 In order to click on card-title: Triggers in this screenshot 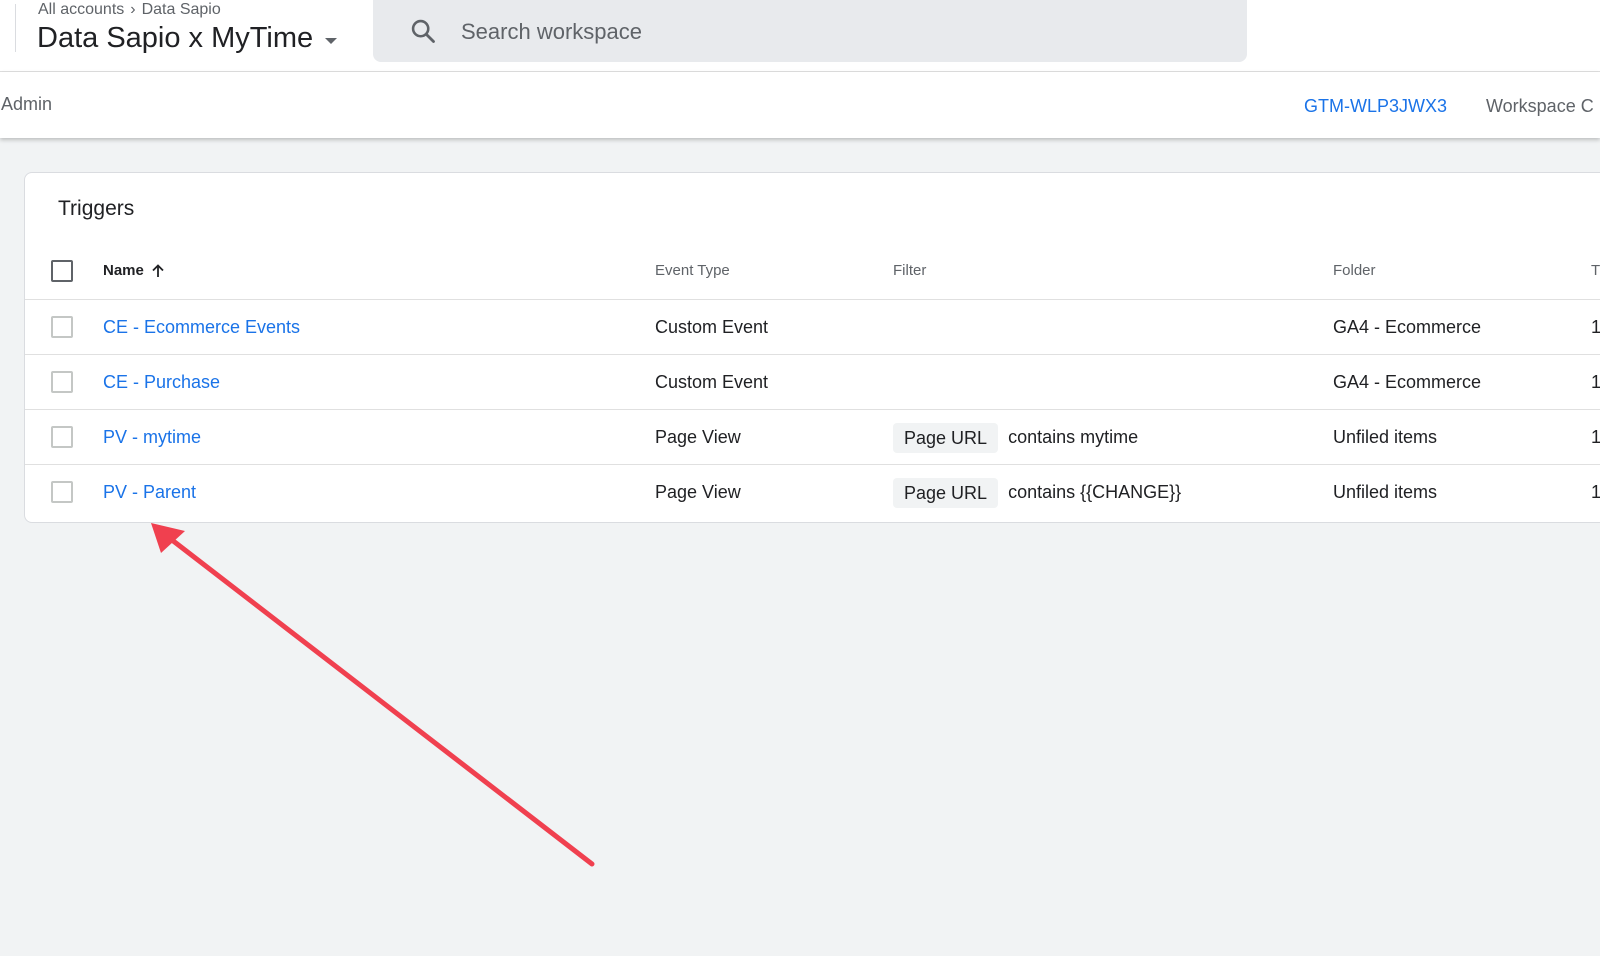, I will do `click(96, 208)`.